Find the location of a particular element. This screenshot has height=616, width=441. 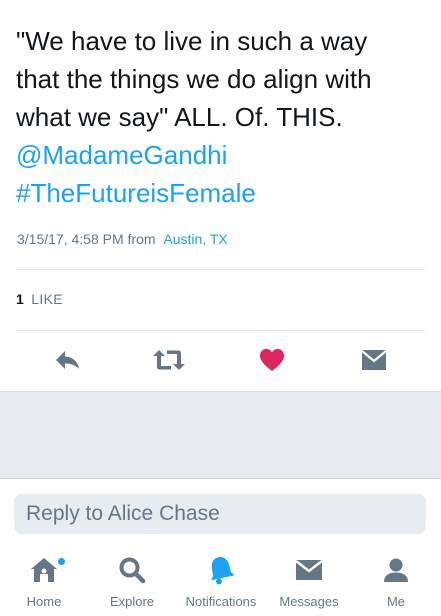

reply-button is located at coordinates (68, 360).